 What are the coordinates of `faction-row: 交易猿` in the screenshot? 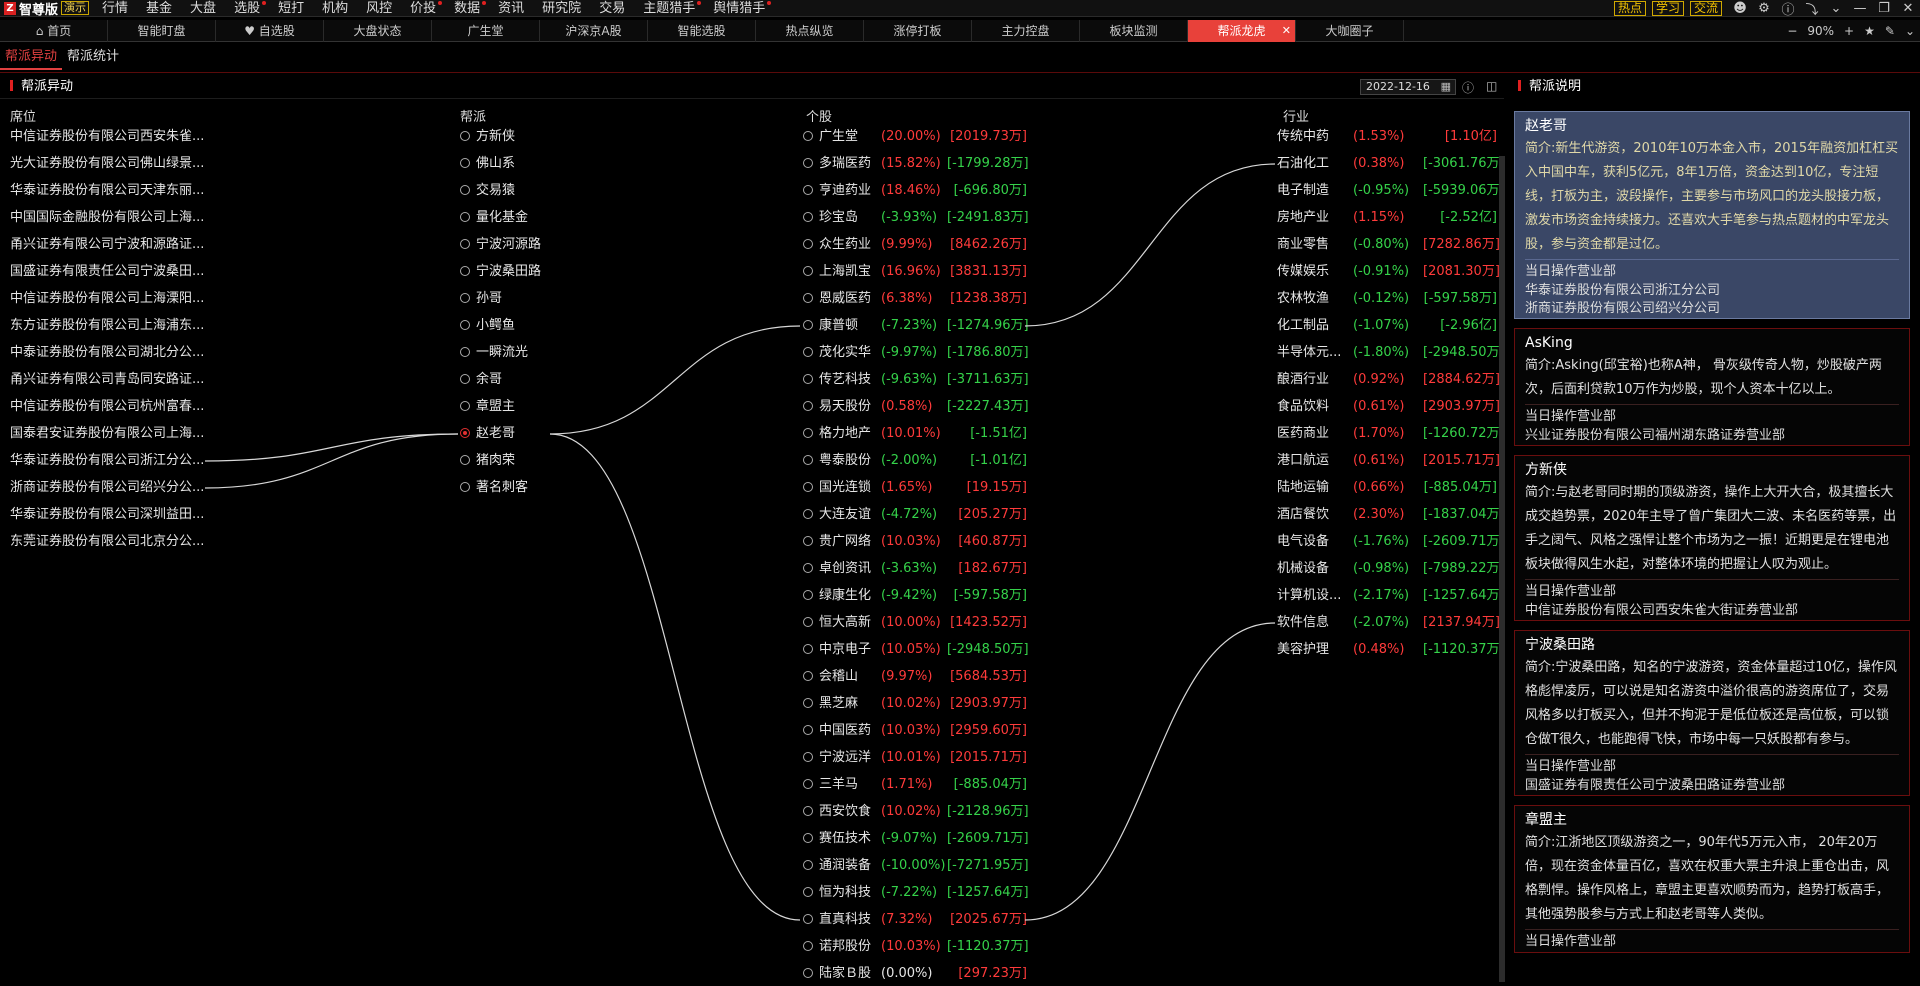 It's located at (487, 191).